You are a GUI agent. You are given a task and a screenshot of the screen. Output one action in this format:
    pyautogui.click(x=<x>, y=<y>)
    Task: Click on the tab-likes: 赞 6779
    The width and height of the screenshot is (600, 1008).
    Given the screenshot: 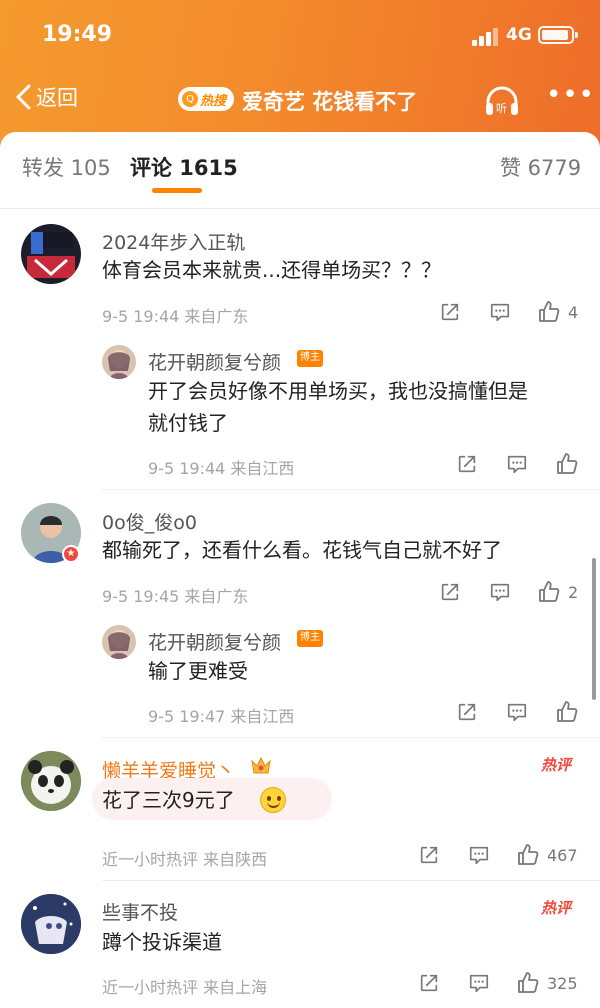 What is the action you would take?
    pyautogui.click(x=540, y=167)
    